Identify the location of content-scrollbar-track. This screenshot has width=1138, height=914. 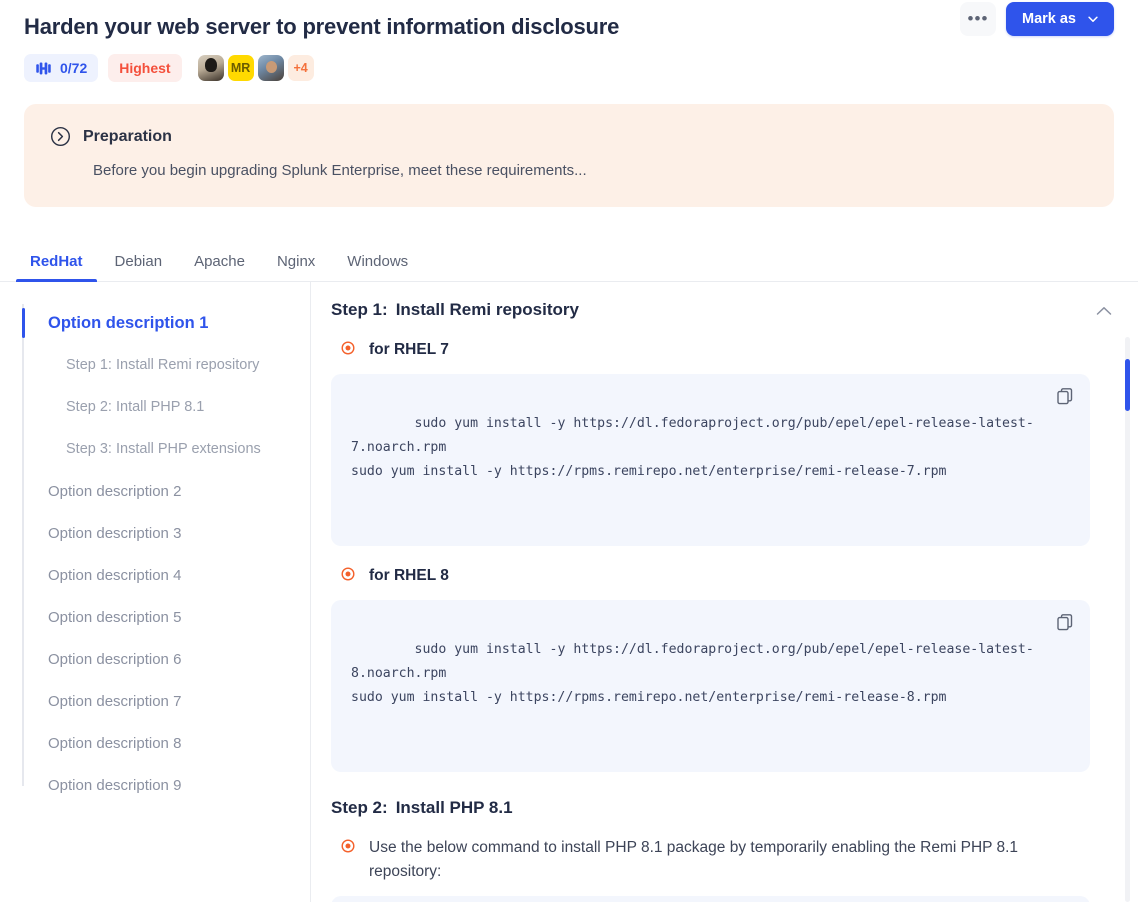
(1127, 619).